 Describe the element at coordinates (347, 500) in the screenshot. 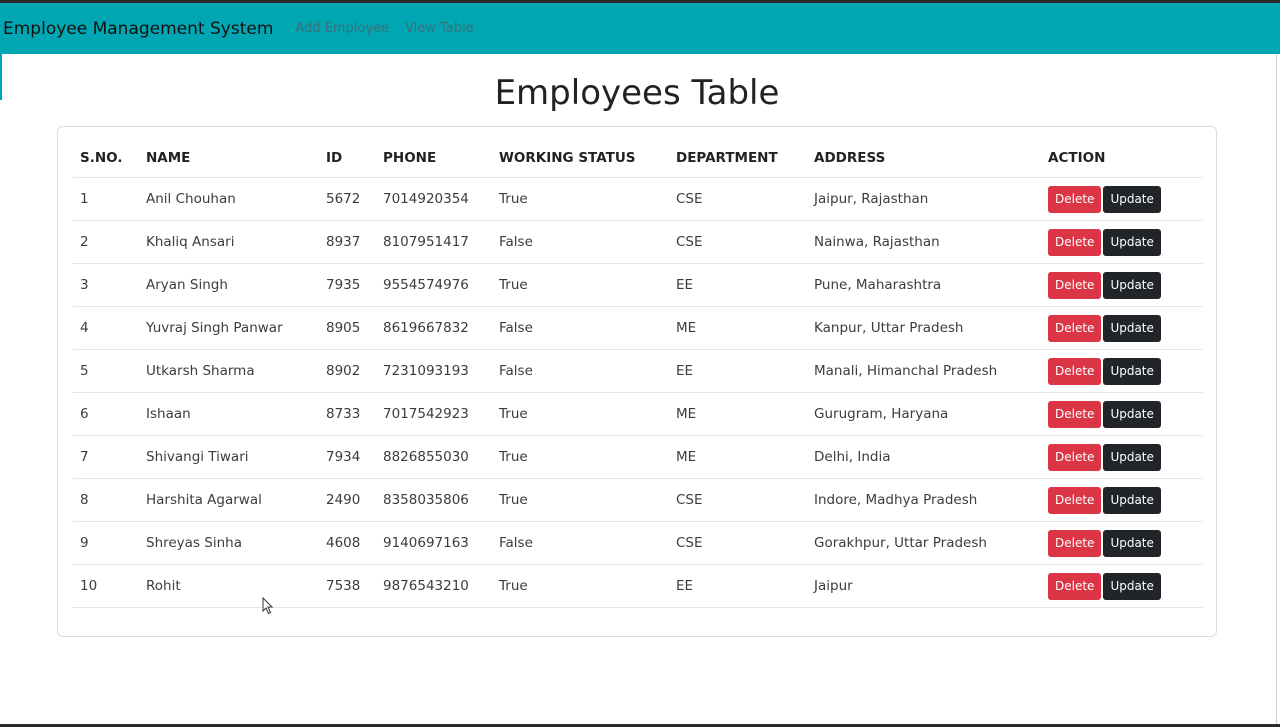

I see `cell-id: 2490` at that location.